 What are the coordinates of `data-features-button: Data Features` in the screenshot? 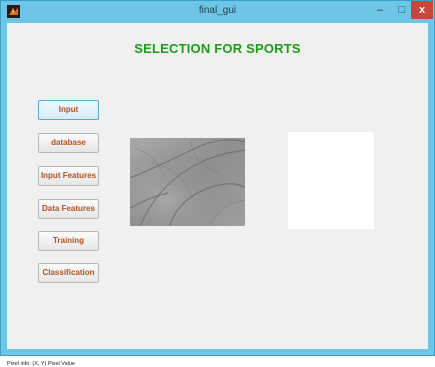 It's located at (68, 209).